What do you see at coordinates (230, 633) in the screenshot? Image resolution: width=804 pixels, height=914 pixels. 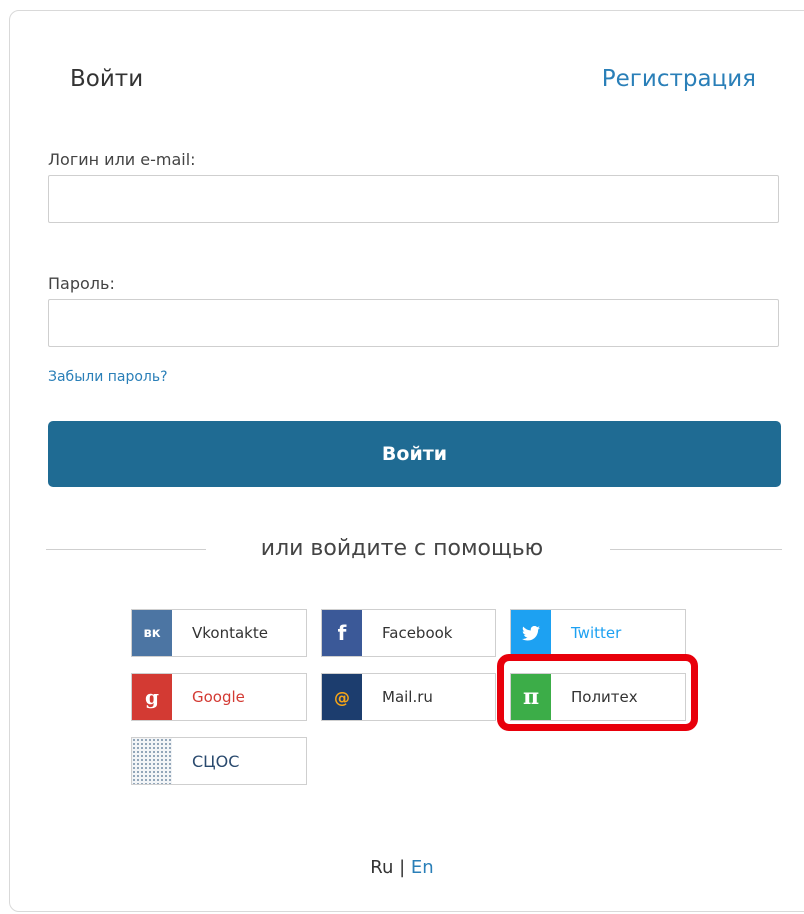 I see `vk-label: Vkontakte` at bounding box center [230, 633].